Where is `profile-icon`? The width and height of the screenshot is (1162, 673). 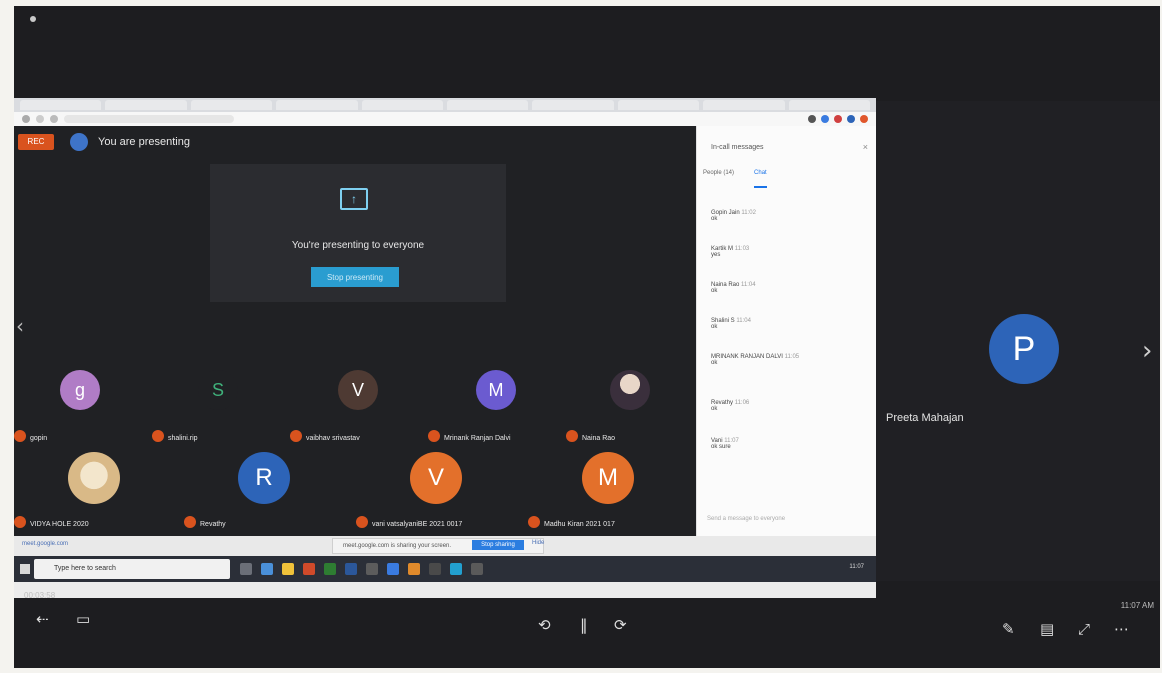 profile-icon is located at coordinates (851, 119).